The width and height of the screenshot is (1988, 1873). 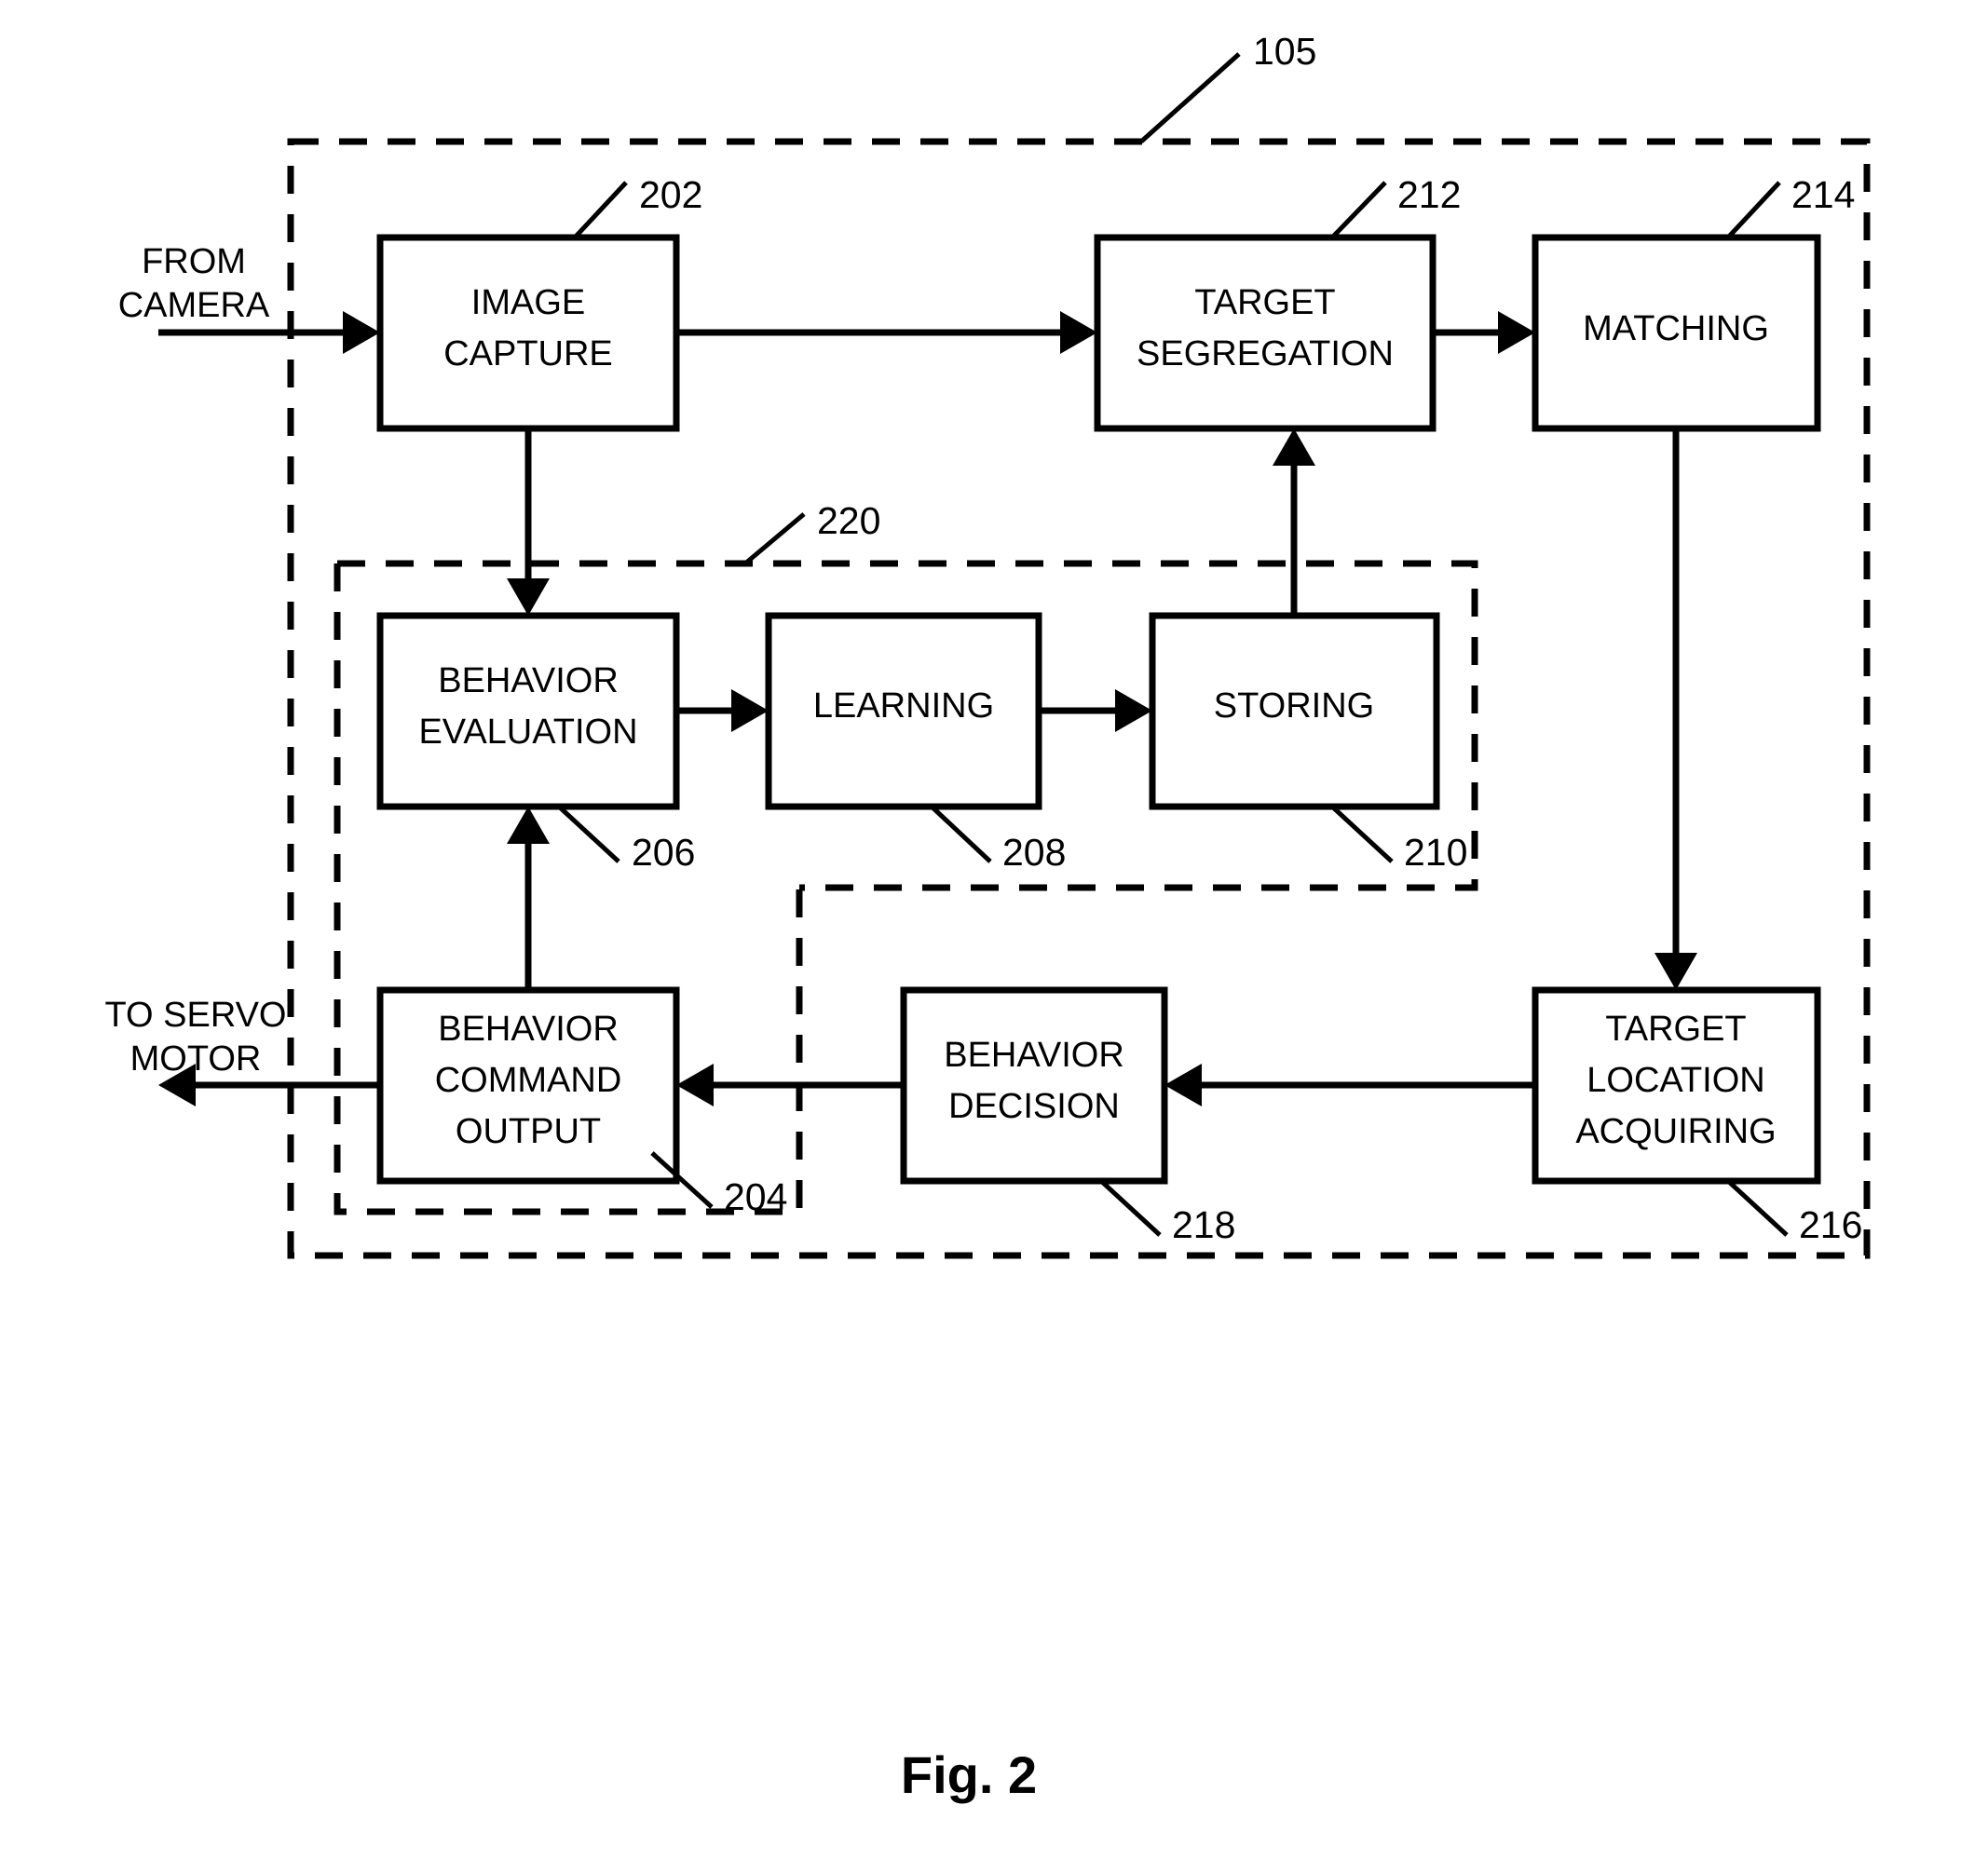 What do you see at coordinates (1294, 447) in the screenshot?
I see `arrowhead-storing-to-target-segregation` at bounding box center [1294, 447].